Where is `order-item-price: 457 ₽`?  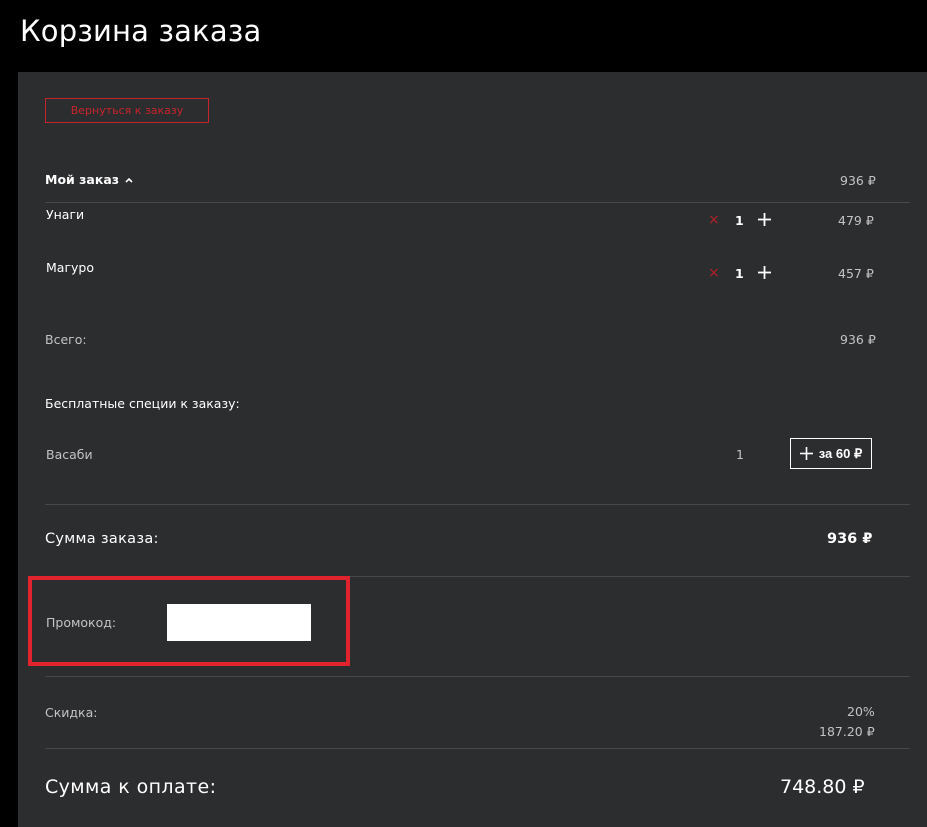 order-item-price: 457 ₽ is located at coordinates (856, 273).